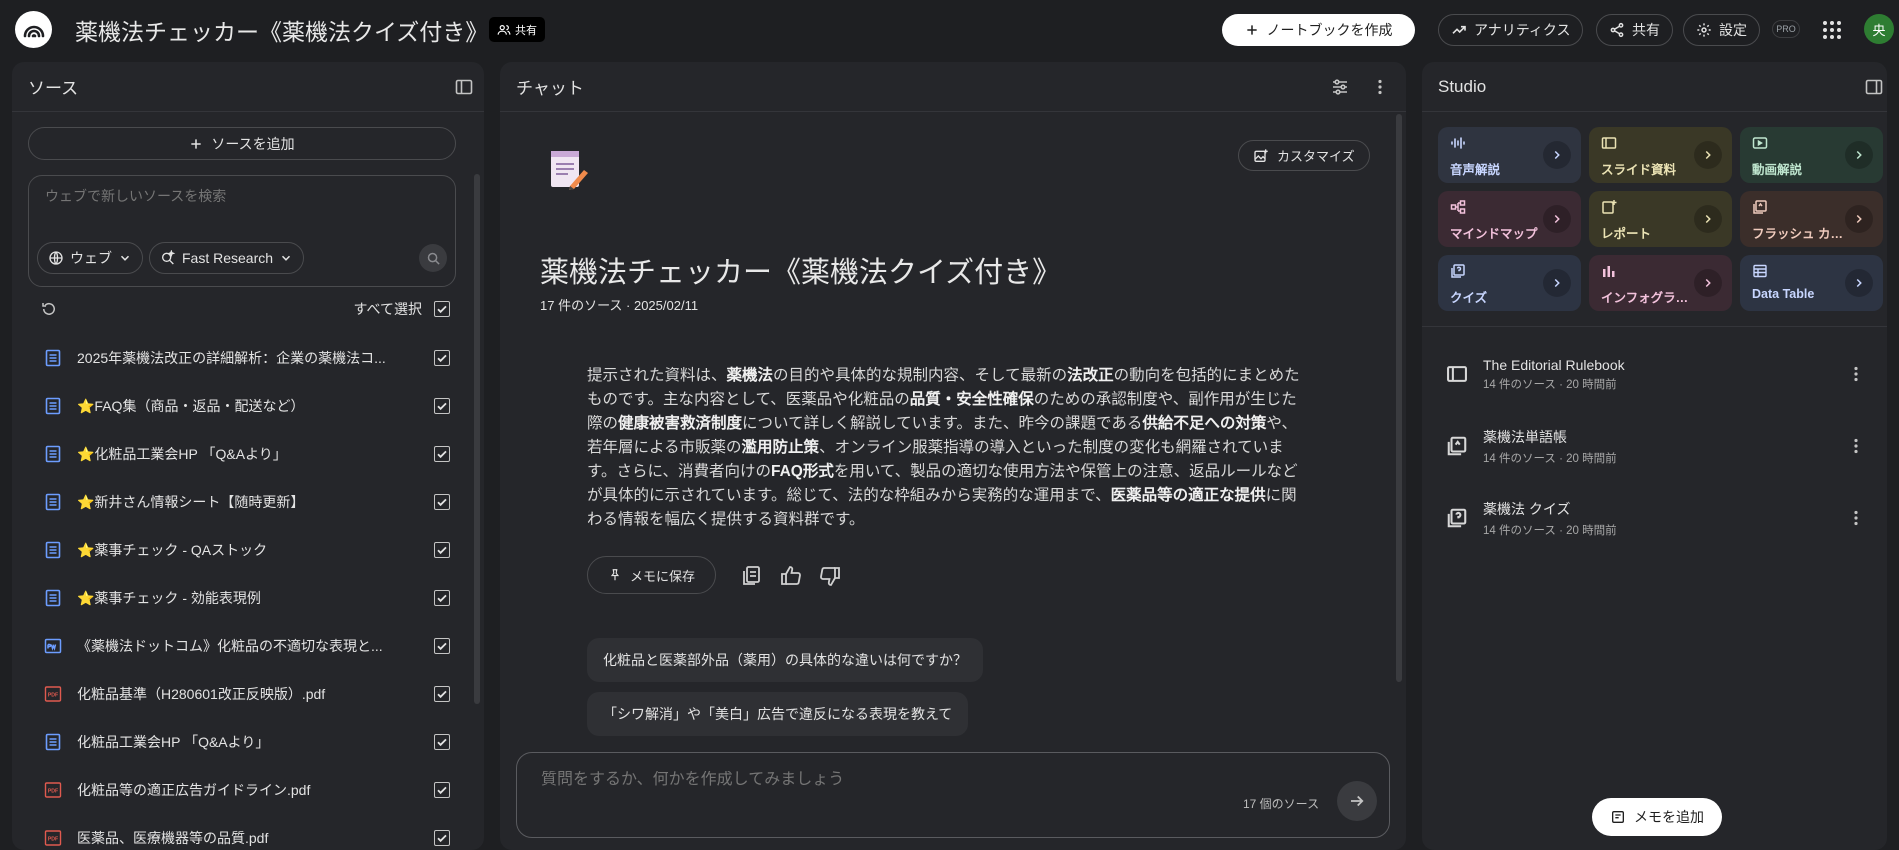  I want to click on sources-scrollbar, so click(477, 439).